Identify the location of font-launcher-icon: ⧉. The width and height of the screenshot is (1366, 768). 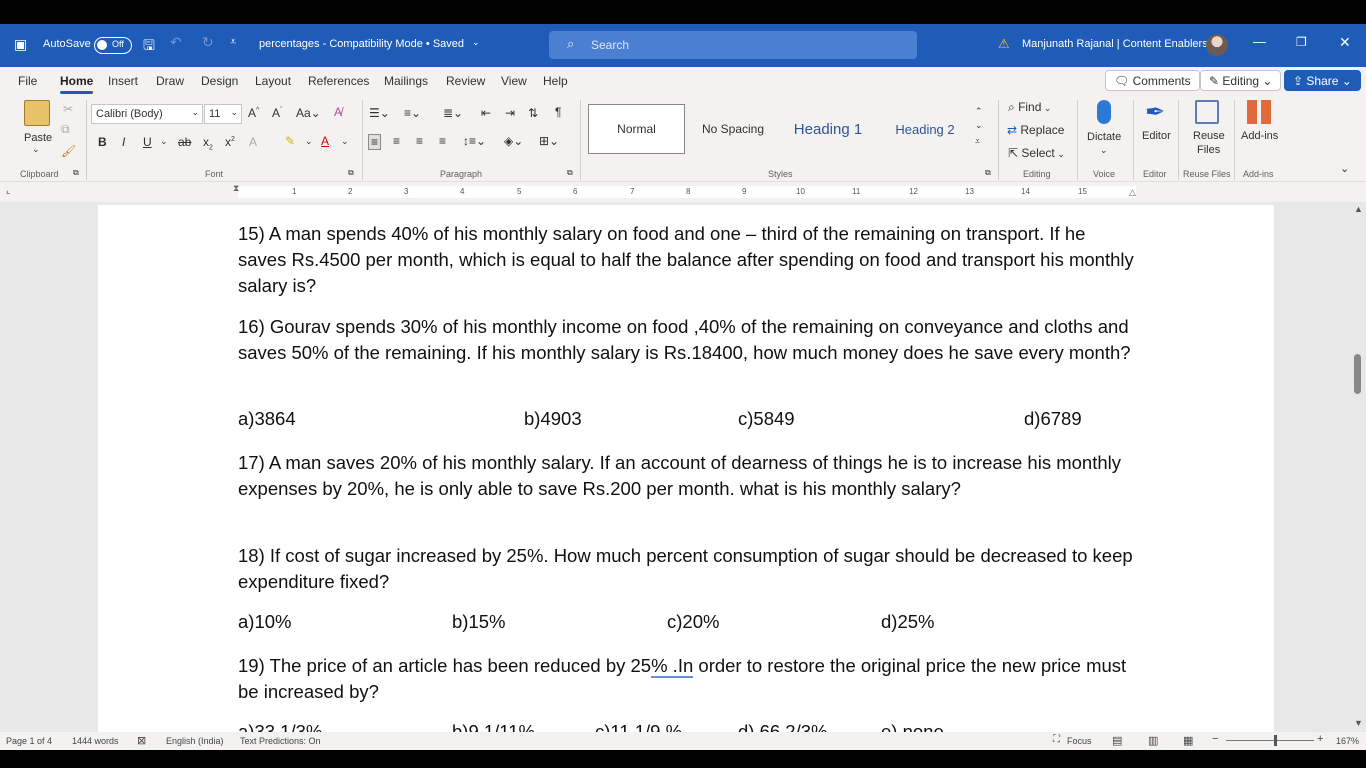
(351, 173).